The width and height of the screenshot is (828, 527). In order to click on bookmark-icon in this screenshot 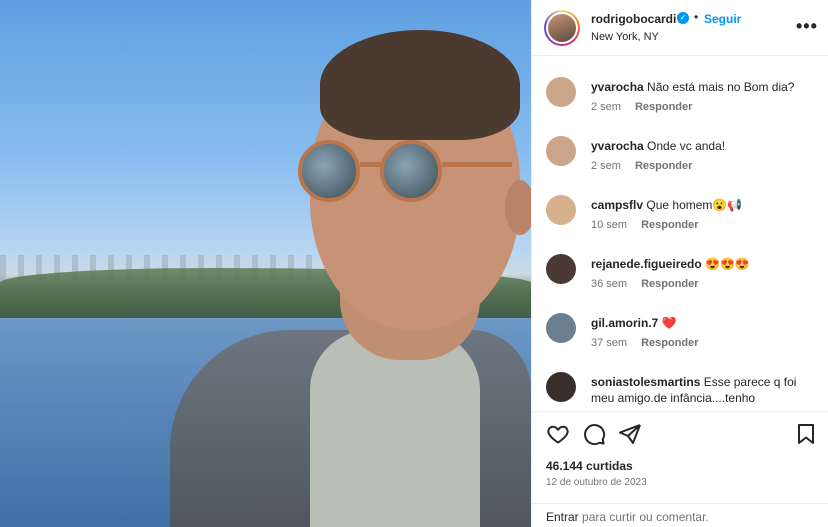, I will do `click(806, 434)`.